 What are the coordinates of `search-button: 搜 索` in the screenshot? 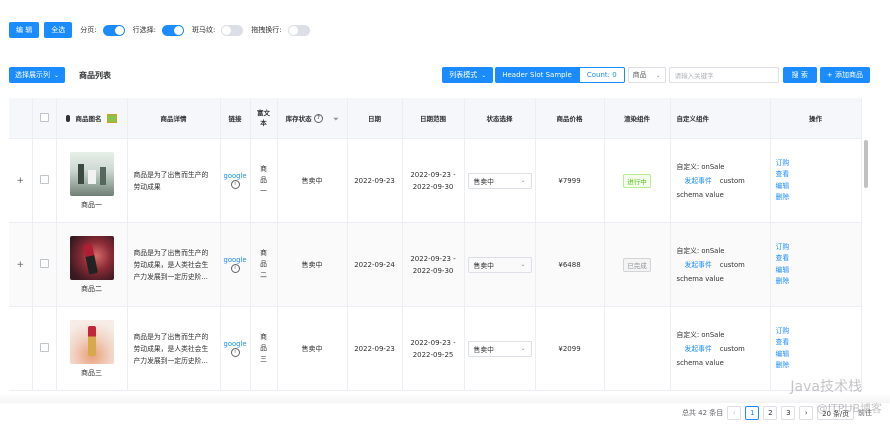 It's located at (799, 75).